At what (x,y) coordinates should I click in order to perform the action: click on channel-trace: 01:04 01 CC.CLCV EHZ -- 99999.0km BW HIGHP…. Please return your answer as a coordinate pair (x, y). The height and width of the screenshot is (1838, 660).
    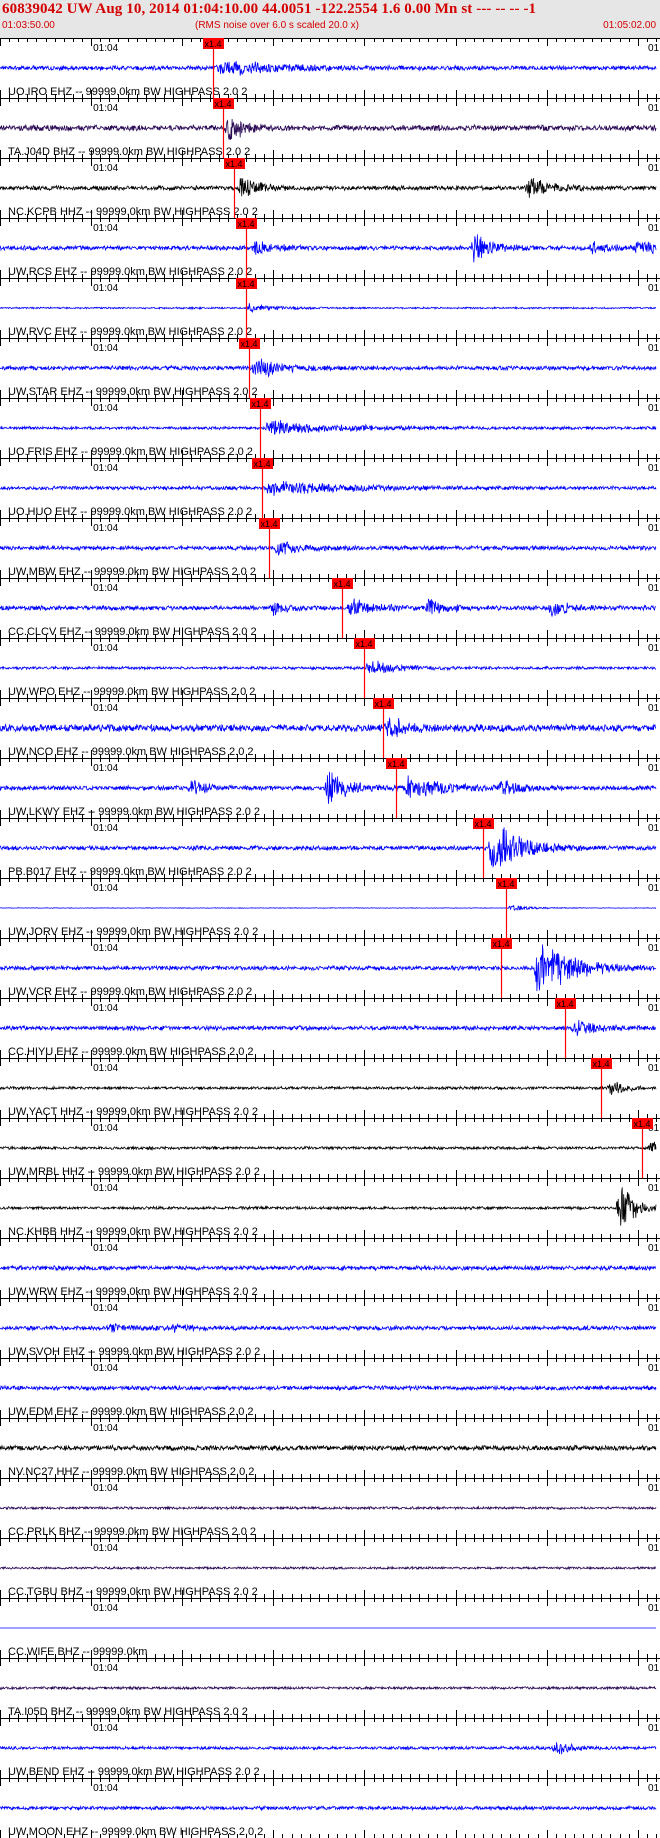
    Looking at the image, I should click on (330, 608).